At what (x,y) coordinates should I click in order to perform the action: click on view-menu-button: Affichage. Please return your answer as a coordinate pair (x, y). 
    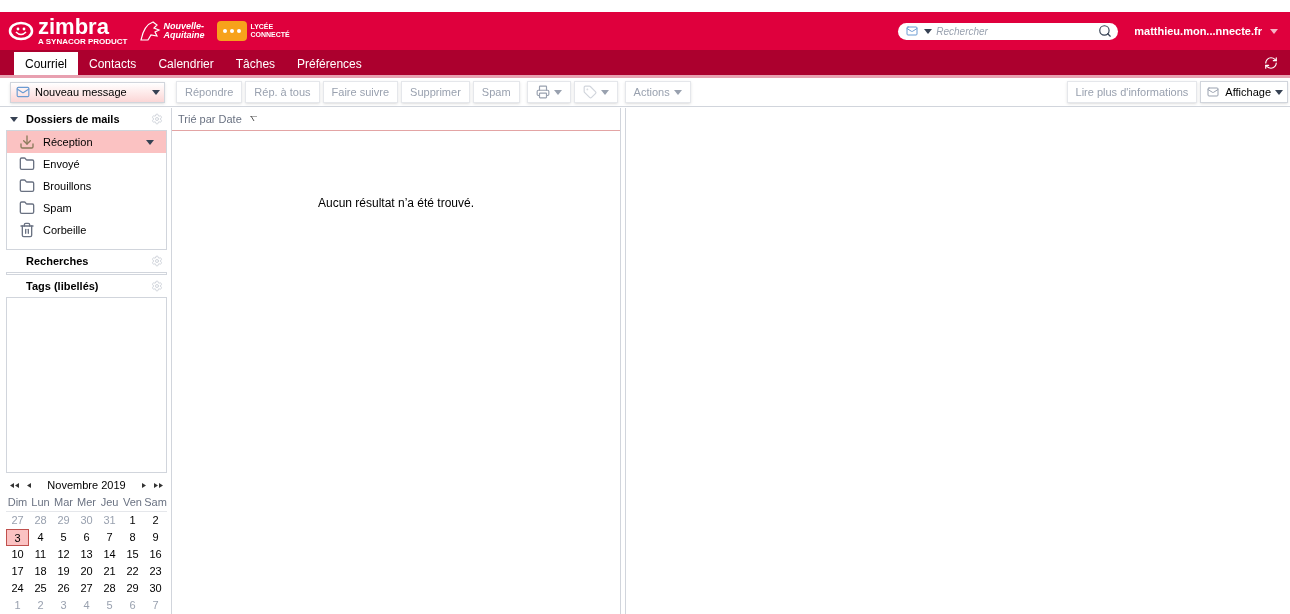
    Looking at the image, I should click on (1244, 92).